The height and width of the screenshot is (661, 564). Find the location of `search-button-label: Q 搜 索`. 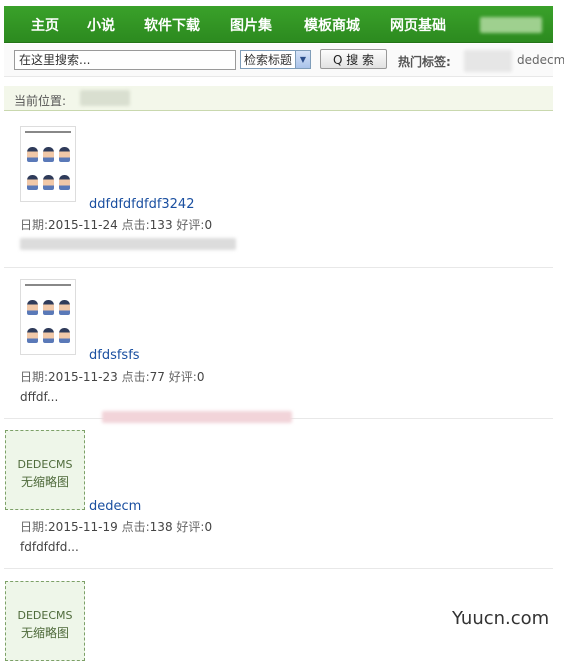

search-button-label: Q 搜 索 is located at coordinates (353, 60).